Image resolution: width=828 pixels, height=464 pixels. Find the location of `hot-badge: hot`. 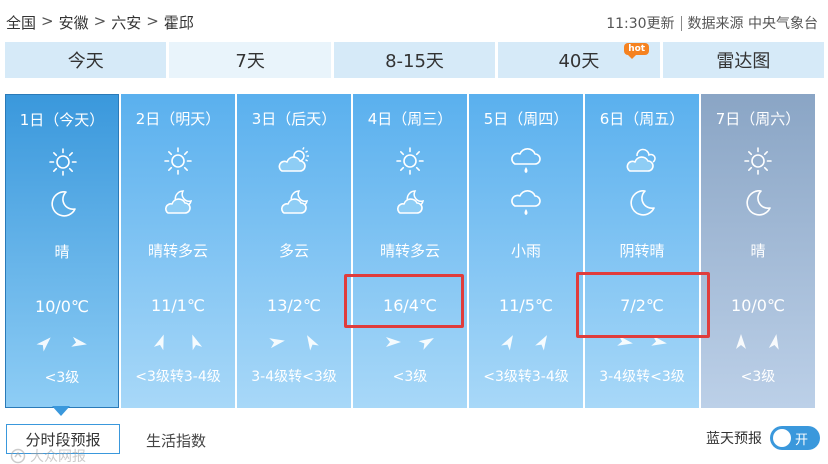

hot-badge: hot is located at coordinates (637, 51).